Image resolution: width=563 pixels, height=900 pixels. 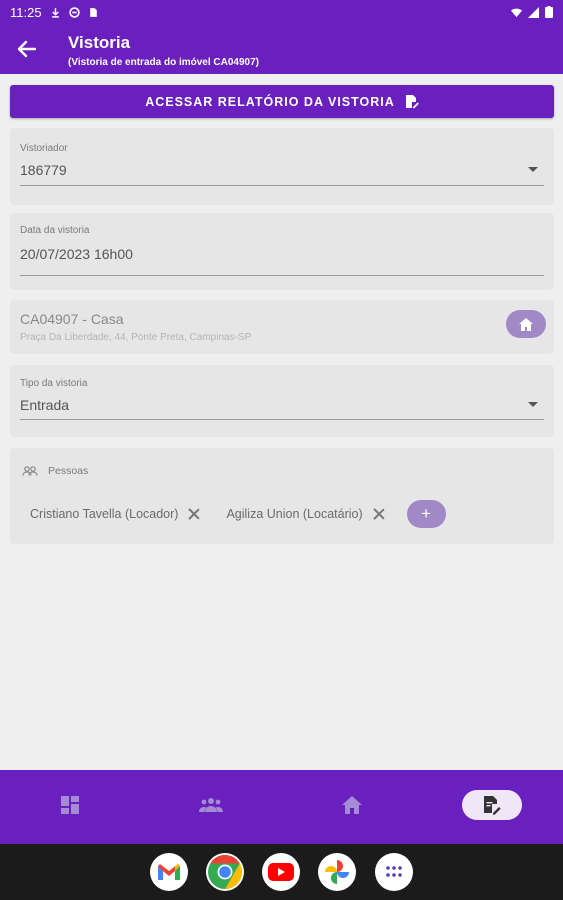 I want to click on inspector-label: Vistoriador, so click(x=44, y=148).